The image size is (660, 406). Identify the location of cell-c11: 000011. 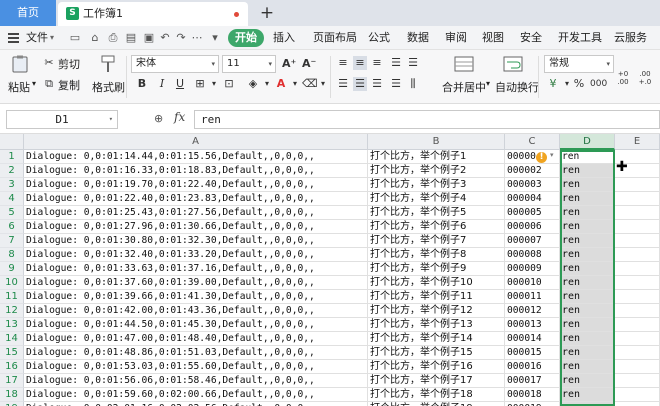
(532, 297).